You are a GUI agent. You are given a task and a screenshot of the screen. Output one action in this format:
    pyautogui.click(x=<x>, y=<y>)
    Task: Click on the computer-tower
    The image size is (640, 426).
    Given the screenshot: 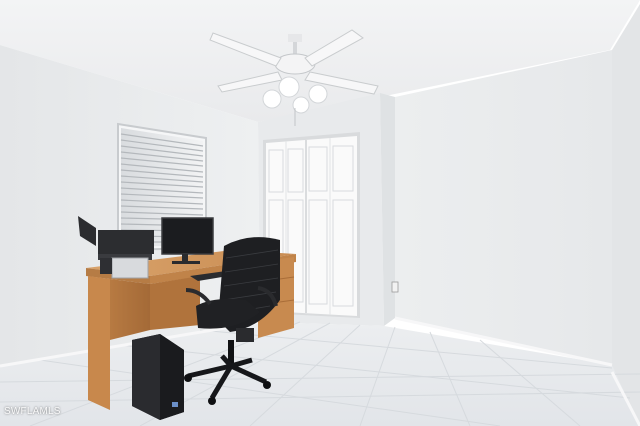 What is the action you would take?
    pyautogui.click(x=158, y=377)
    